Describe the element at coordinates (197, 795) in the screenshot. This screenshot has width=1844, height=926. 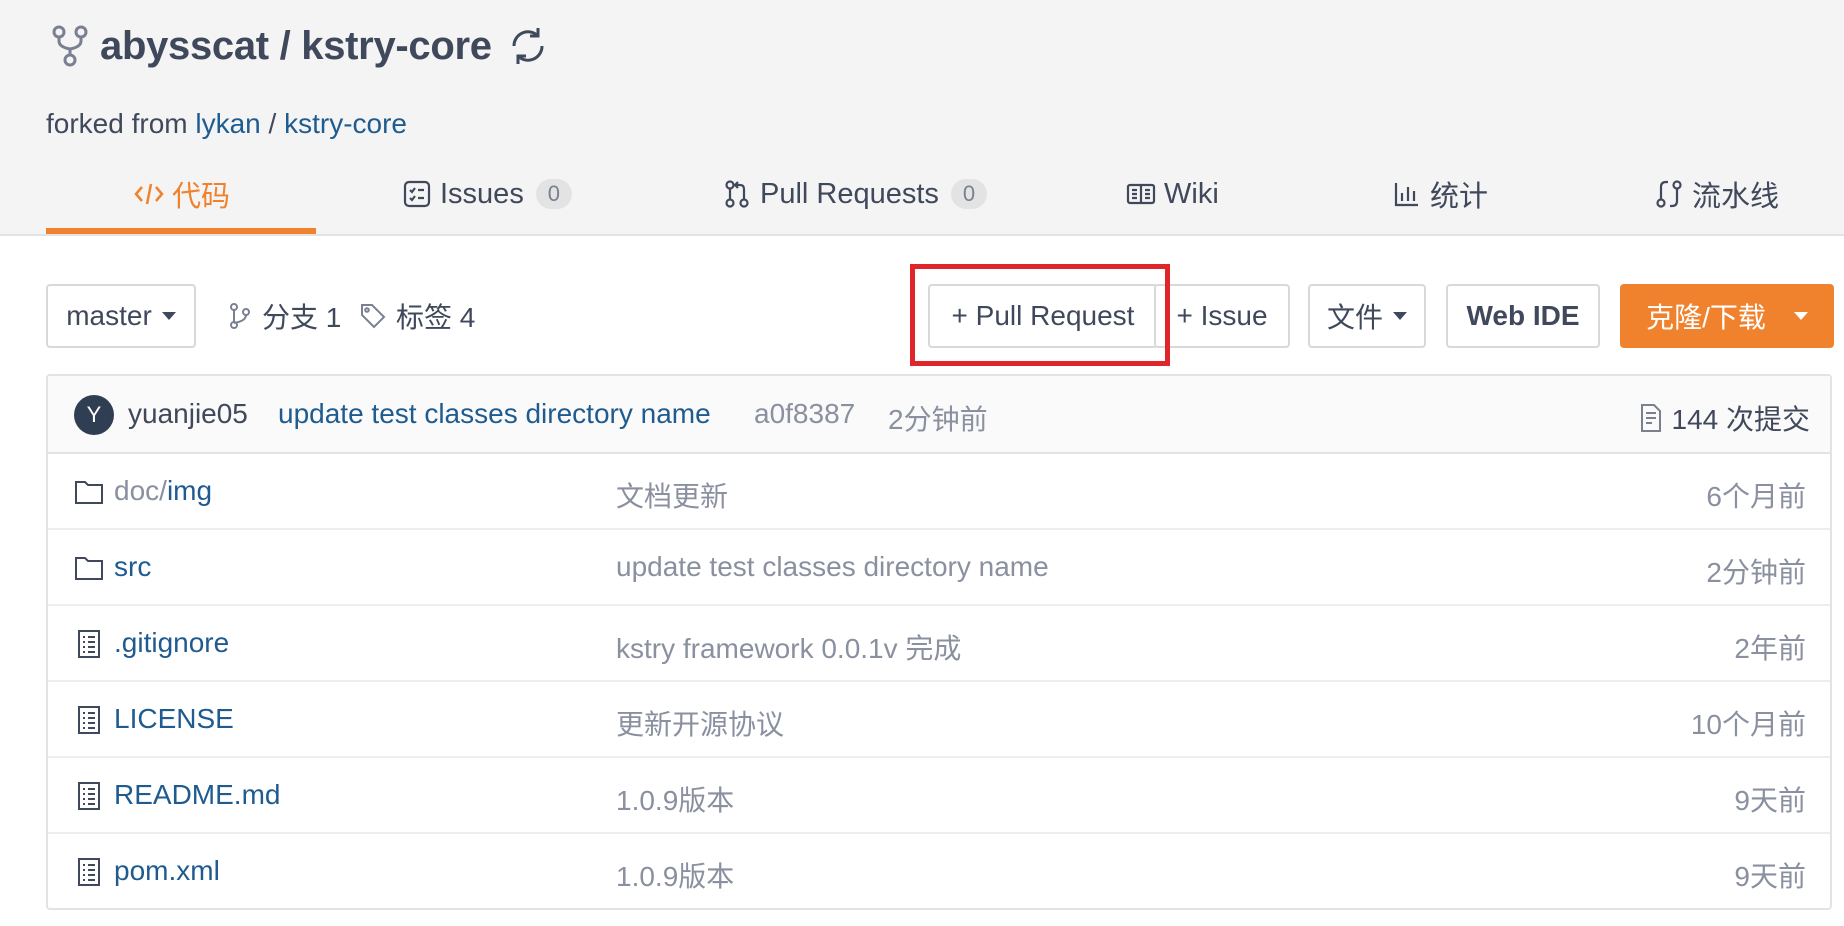
I see `file-name: README.md` at that location.